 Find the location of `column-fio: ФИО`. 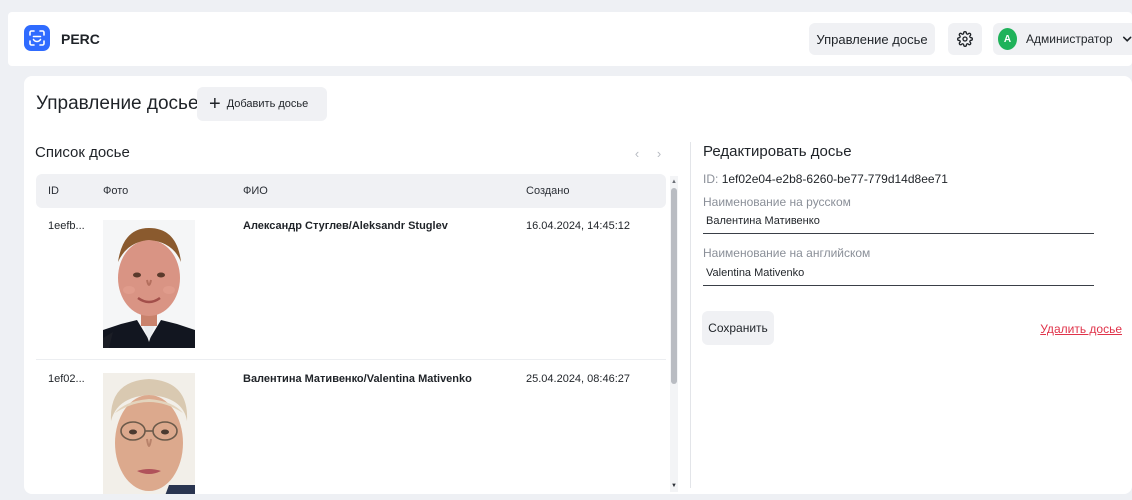

column-fio: ФИО is located at coordinates (255, 191).